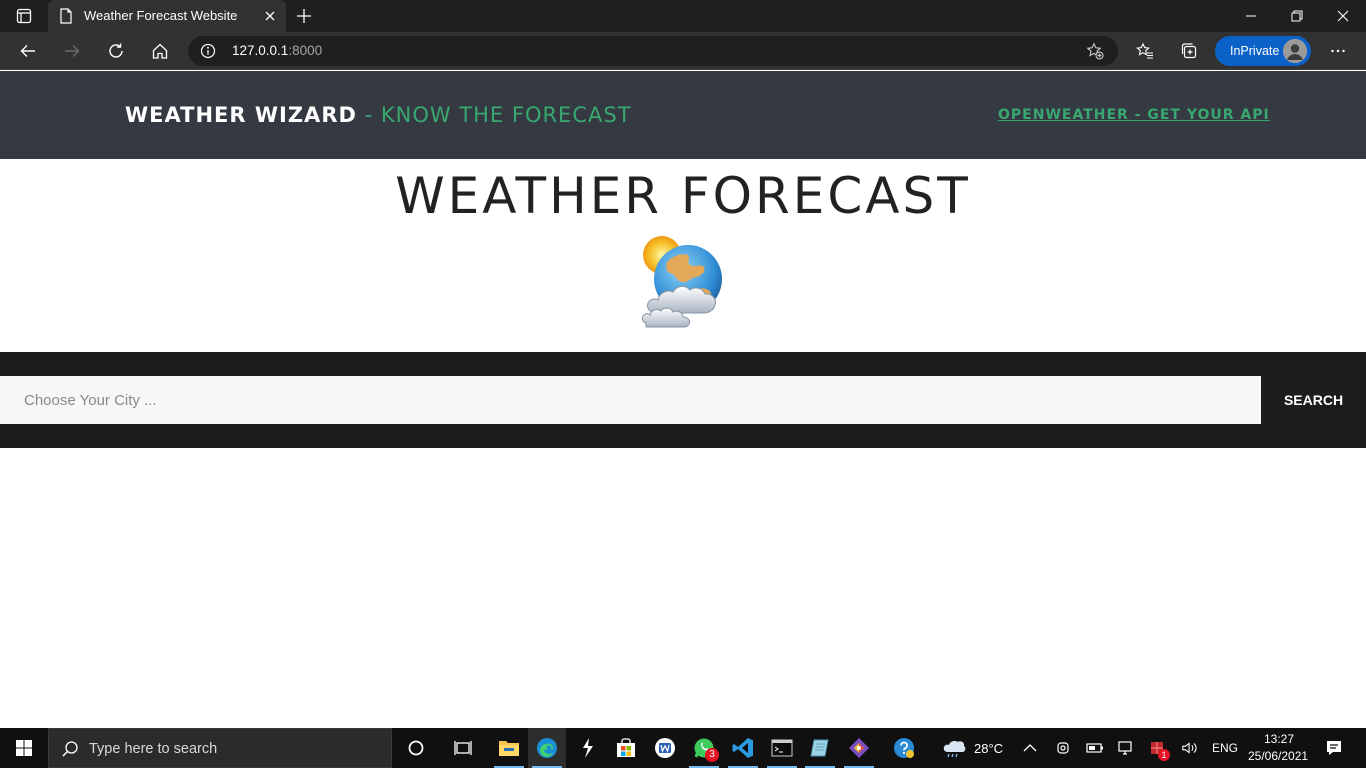 This screenshot has height=768, width=1366. What do you see at coordinates (153, 749) in the screenshot?
I see `taskbar-search-text: Type here to search` at bounding box center [153, 749].